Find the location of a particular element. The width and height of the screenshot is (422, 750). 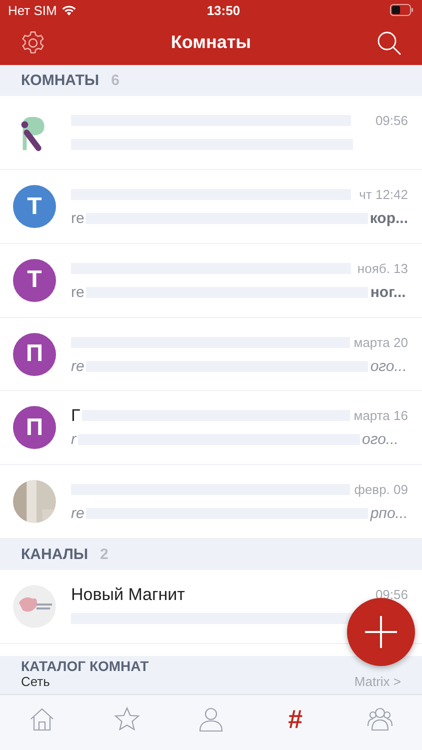

screen-title: Комнаты is located at coordinates (211, 42).